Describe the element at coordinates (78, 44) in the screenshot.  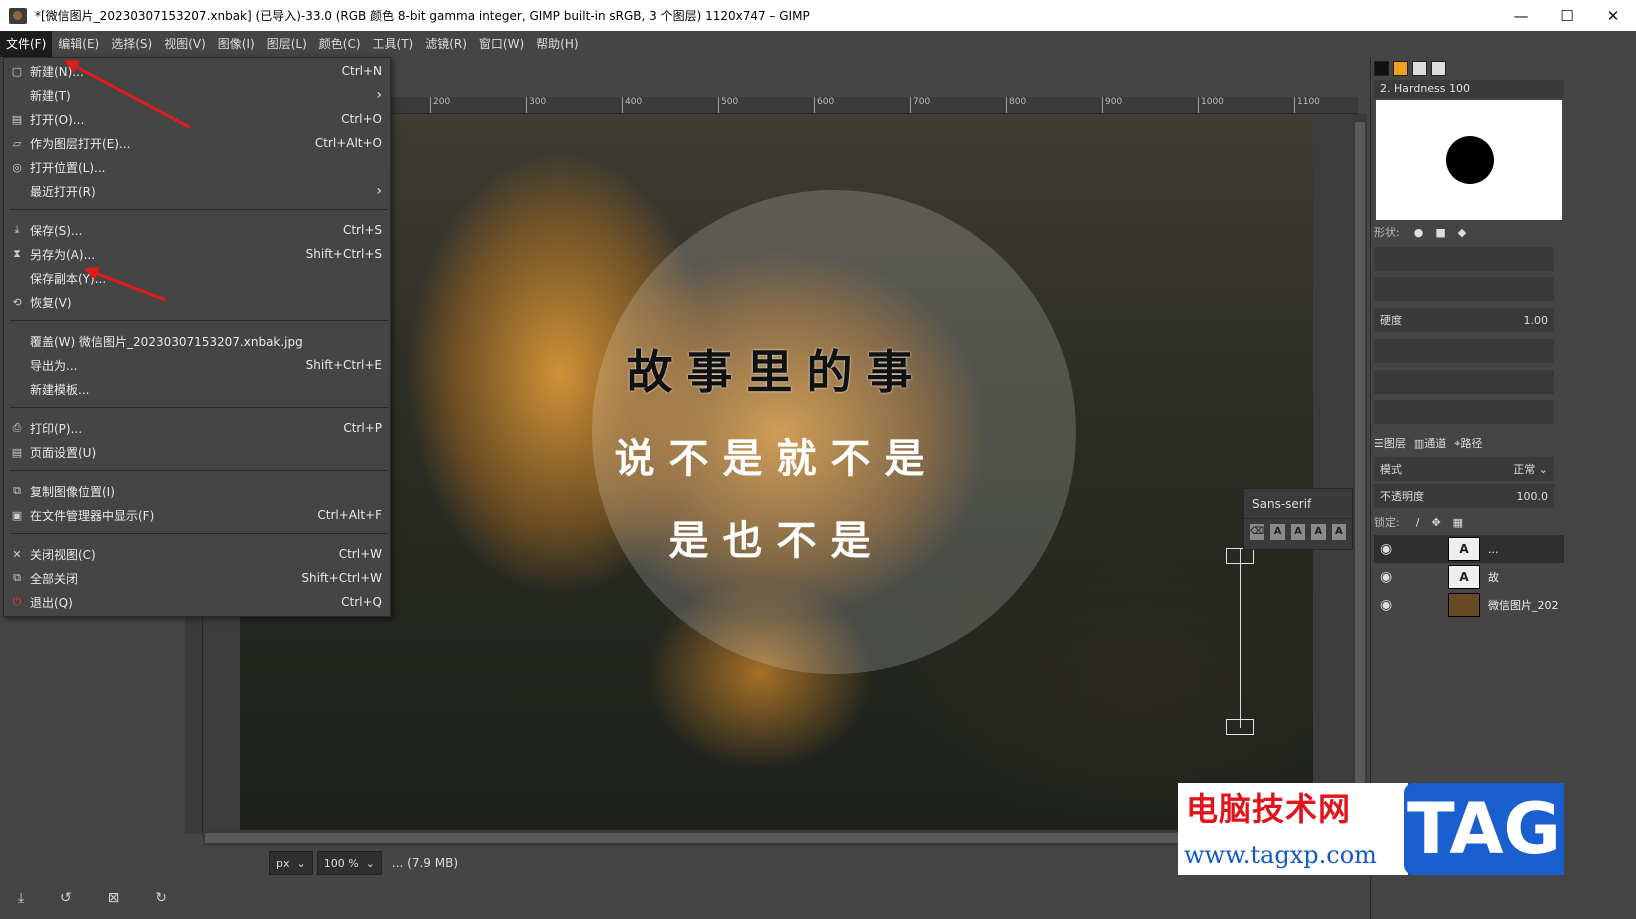
I see `menu-edit: 编辑(E)` at that location.